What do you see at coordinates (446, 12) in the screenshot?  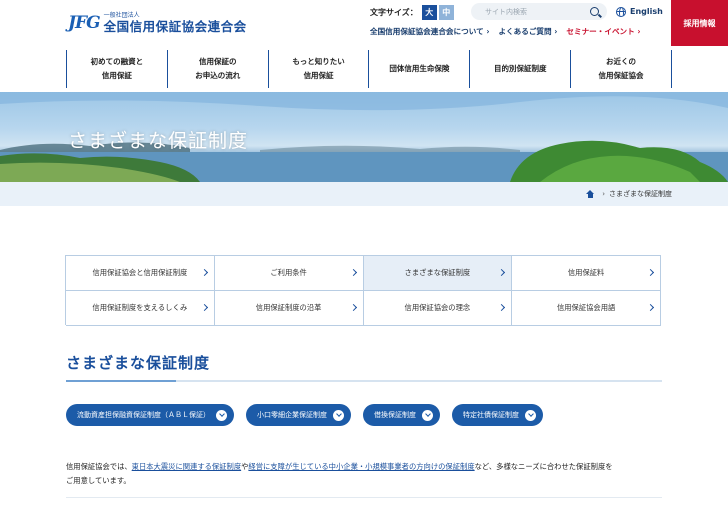 I see `font-size-medium-button: 中` at bounding box center [446, 12].